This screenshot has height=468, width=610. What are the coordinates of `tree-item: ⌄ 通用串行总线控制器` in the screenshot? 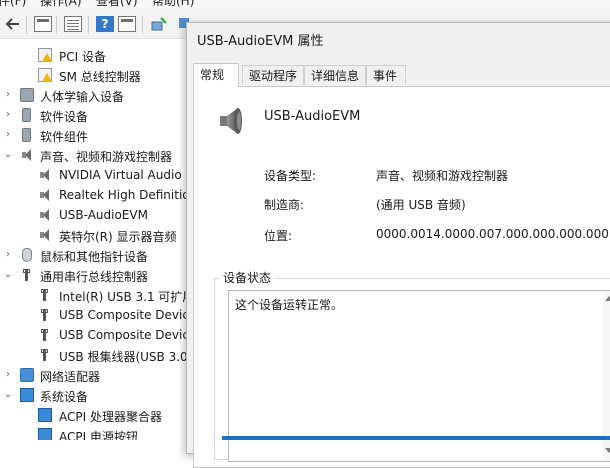 It's located at (93, 275).